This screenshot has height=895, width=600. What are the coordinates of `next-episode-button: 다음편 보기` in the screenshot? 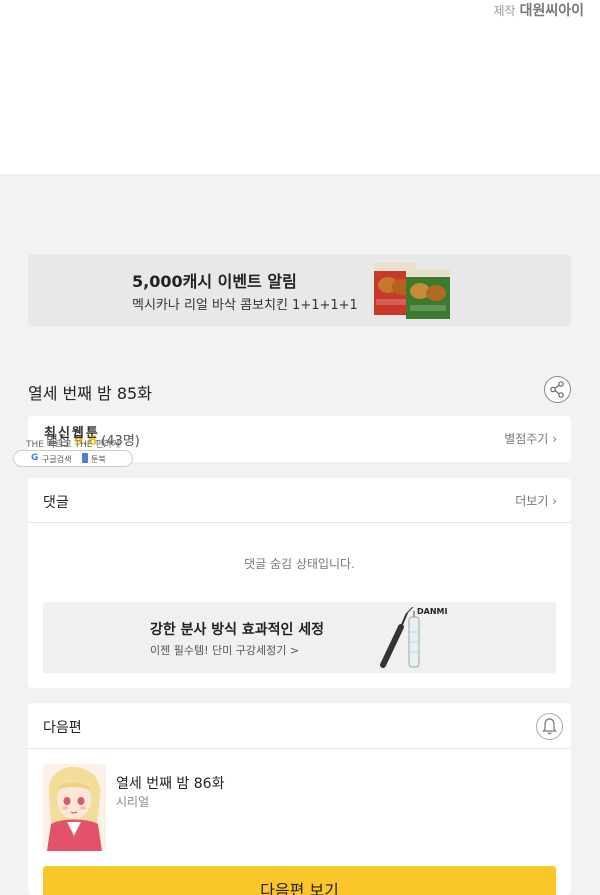 It's located at (299, 880).